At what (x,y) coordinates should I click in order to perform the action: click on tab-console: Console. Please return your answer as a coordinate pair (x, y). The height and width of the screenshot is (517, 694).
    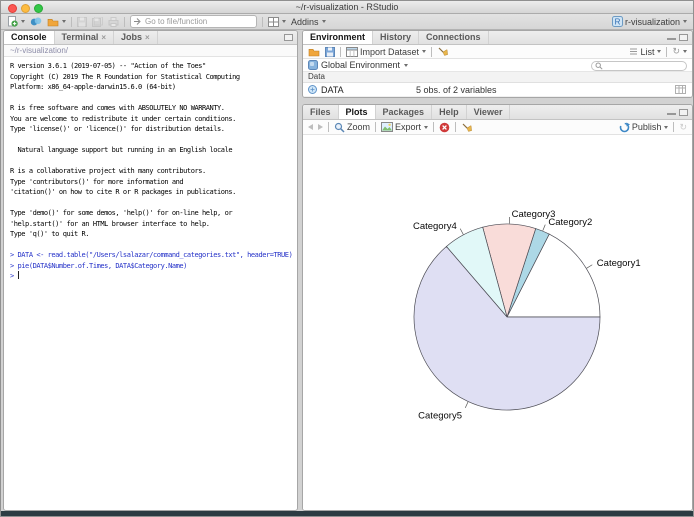
    Looking at the image, I should click on (29, 37).